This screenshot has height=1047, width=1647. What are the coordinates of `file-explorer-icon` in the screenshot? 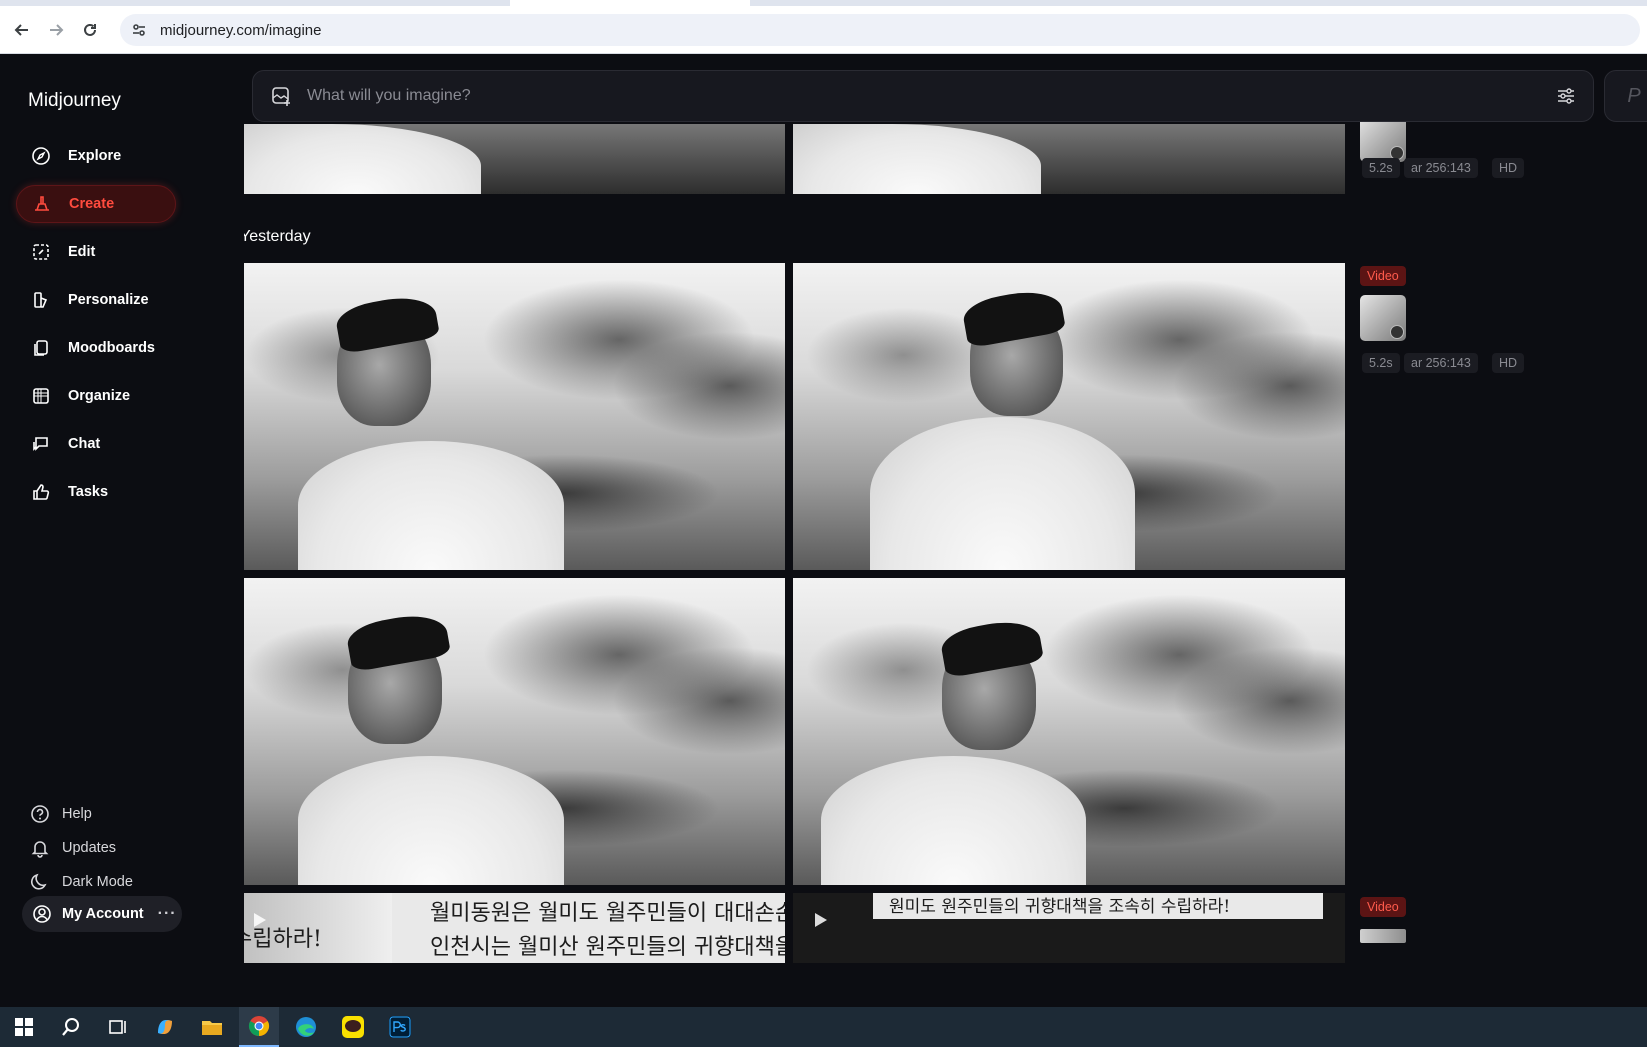 It's located at (212, 1027).